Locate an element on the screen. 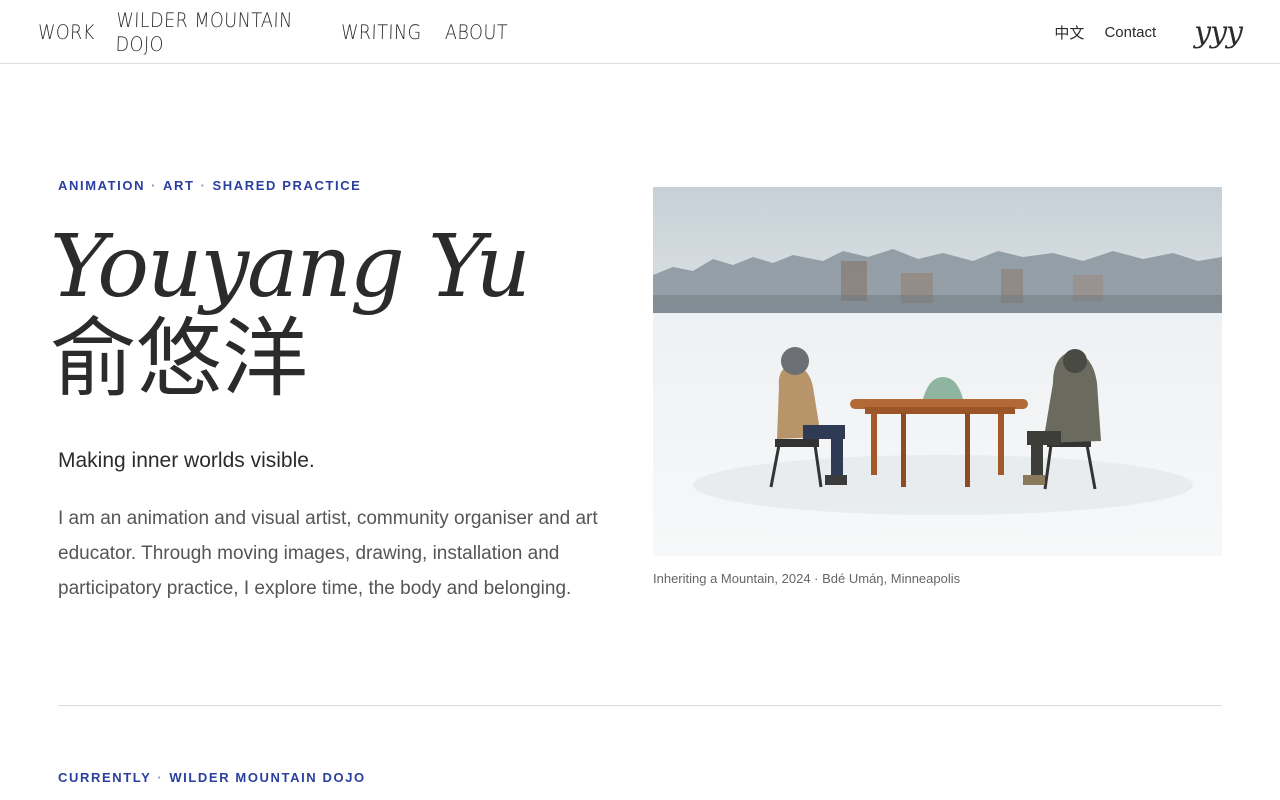 The height and width of the screenshot is (800, 1280). nav-link-writing: WRITING is located at coordinates (381, 32).